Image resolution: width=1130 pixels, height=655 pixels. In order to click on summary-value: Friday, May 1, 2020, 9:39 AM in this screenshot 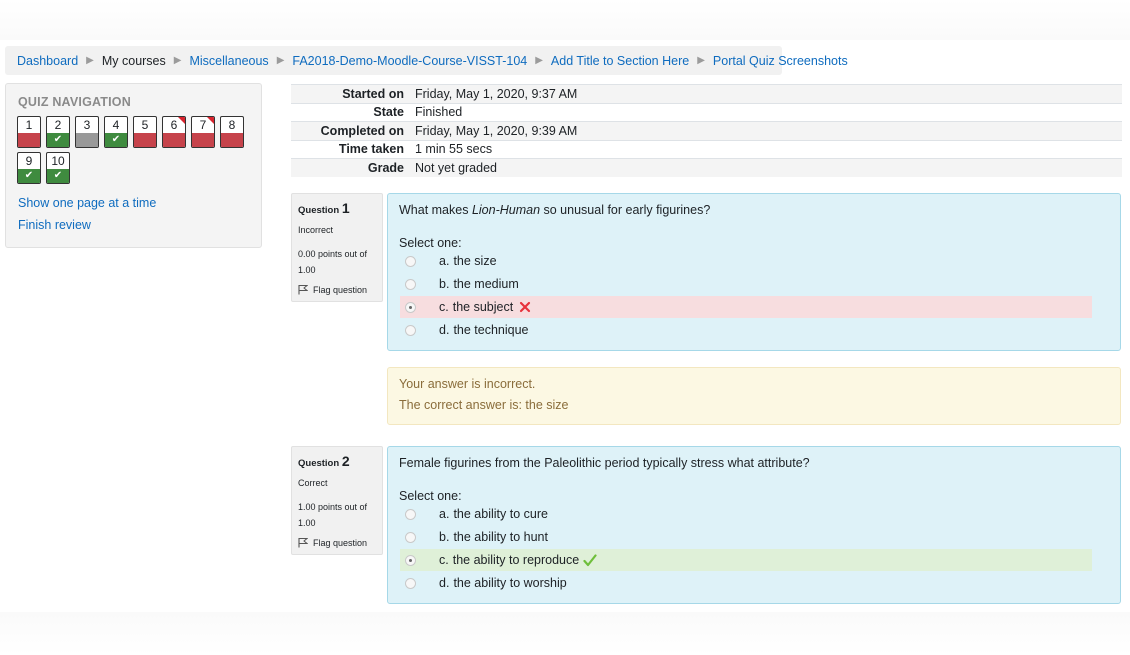, I will do `click(496, 130)`.